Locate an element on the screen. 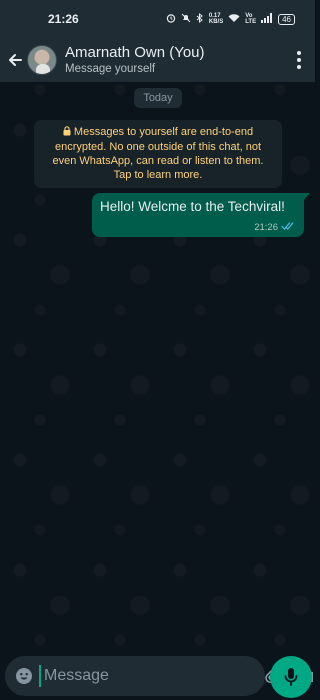 Image resolution: width=320 pixels, height=700 pixels. back-button is located at coordinates (15, 60).